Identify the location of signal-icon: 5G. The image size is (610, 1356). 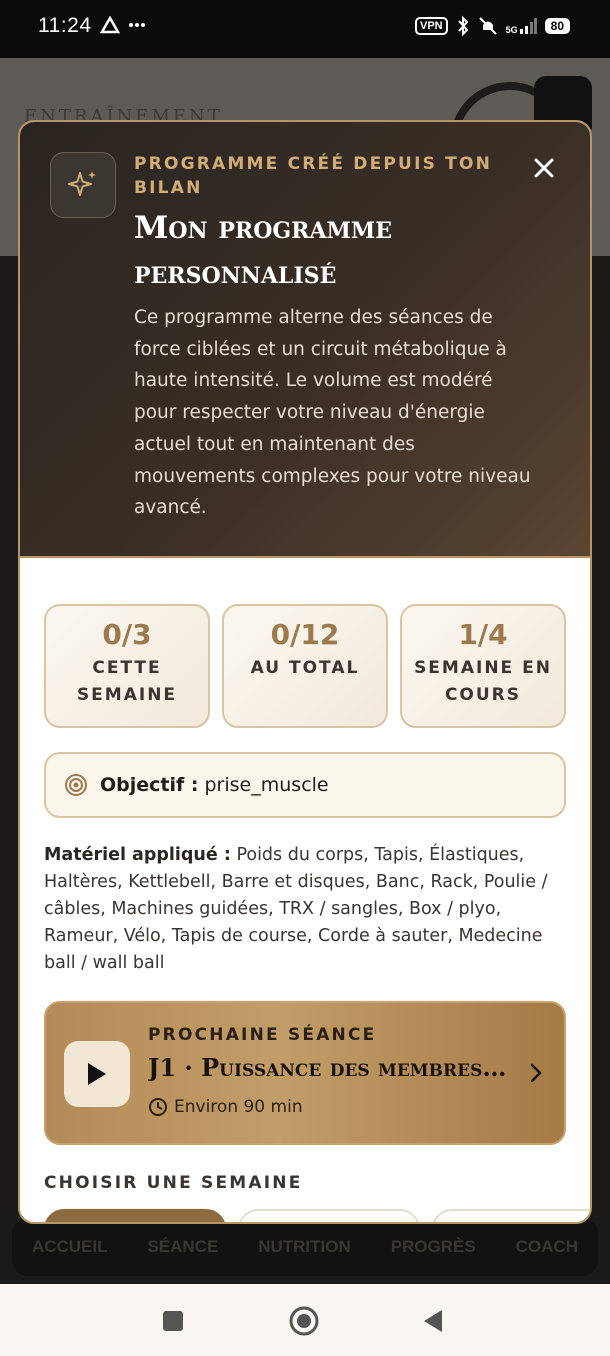
(521, 26).